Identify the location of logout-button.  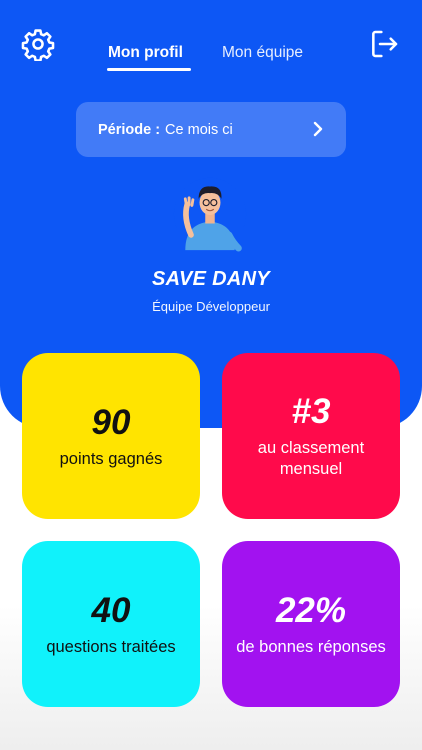
(384, 44).